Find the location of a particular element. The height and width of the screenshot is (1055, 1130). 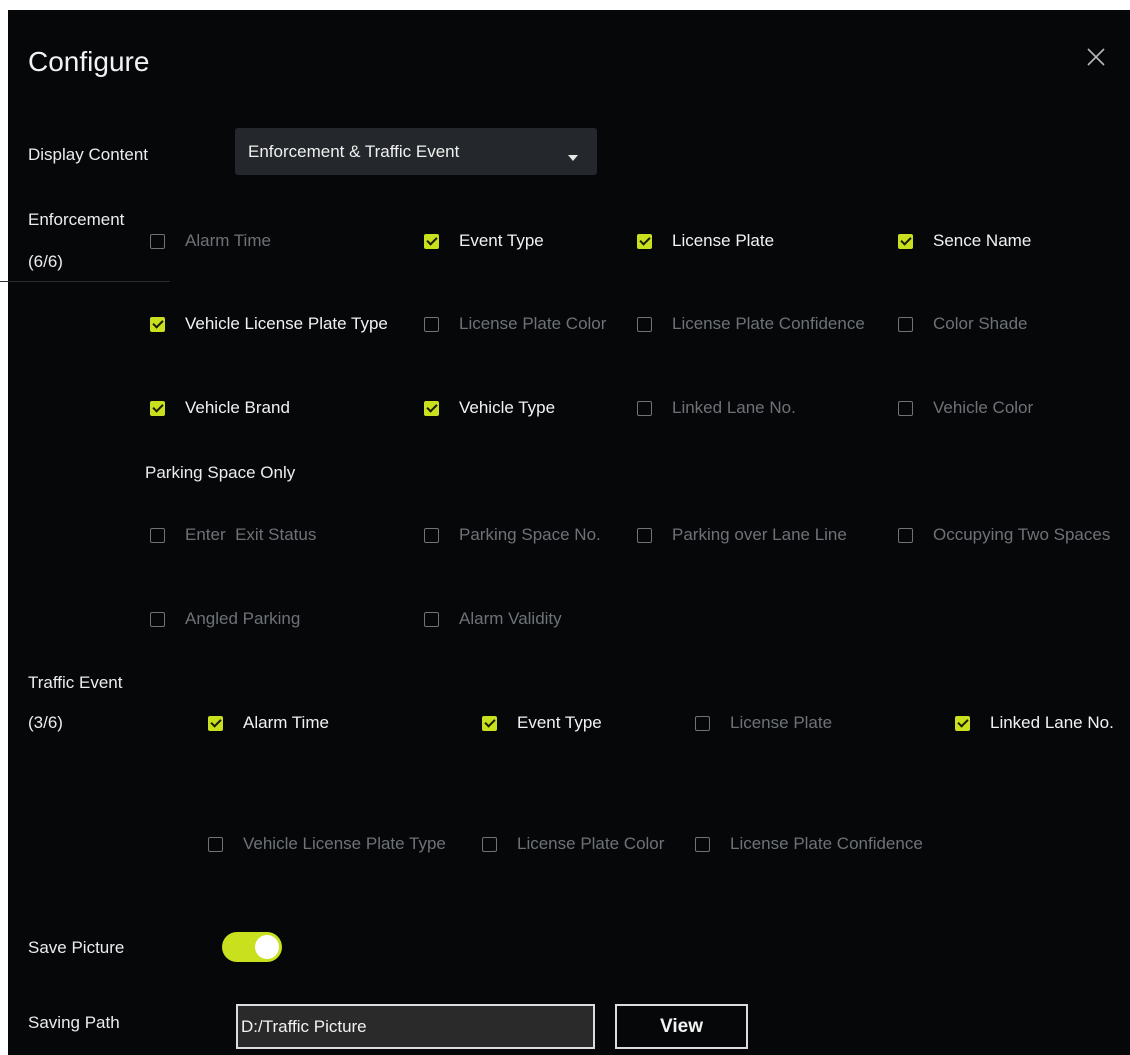

option-label: Sence Name is located at coordinates (982, 240).